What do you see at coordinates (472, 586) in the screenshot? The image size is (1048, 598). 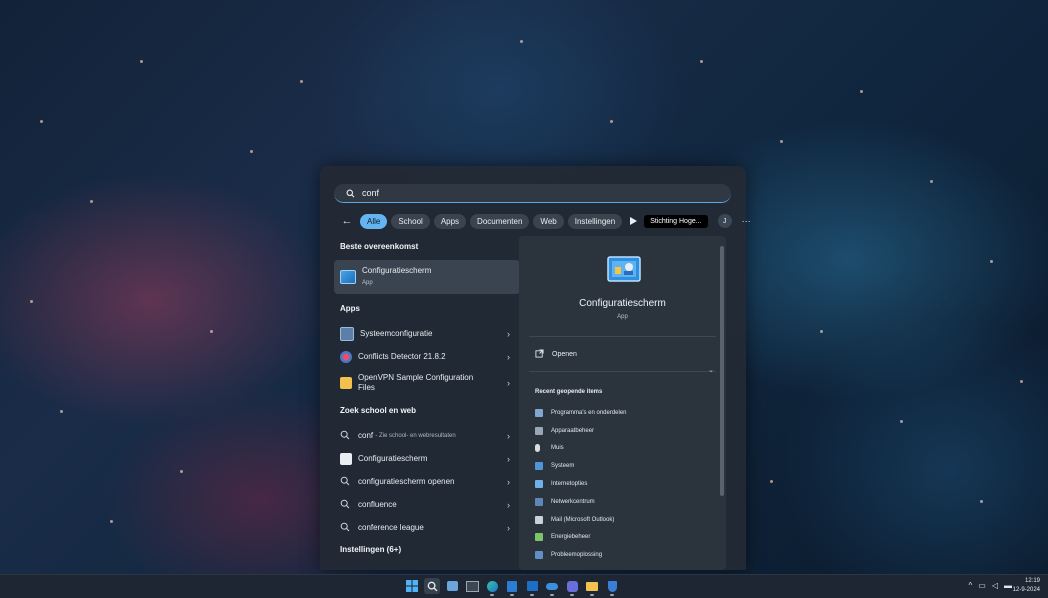 I see `terminal-icon` at bounding box center [472, 586].